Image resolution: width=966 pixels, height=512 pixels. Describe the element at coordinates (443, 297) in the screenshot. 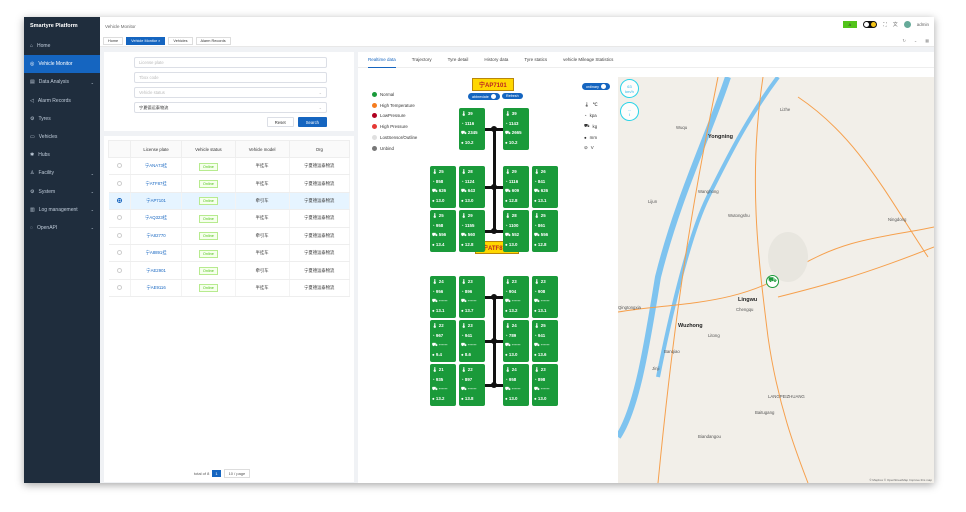

I see `tyre-card: 🌡 24 ◔ 956 ⛟ ------ ● 13.1` at that location.